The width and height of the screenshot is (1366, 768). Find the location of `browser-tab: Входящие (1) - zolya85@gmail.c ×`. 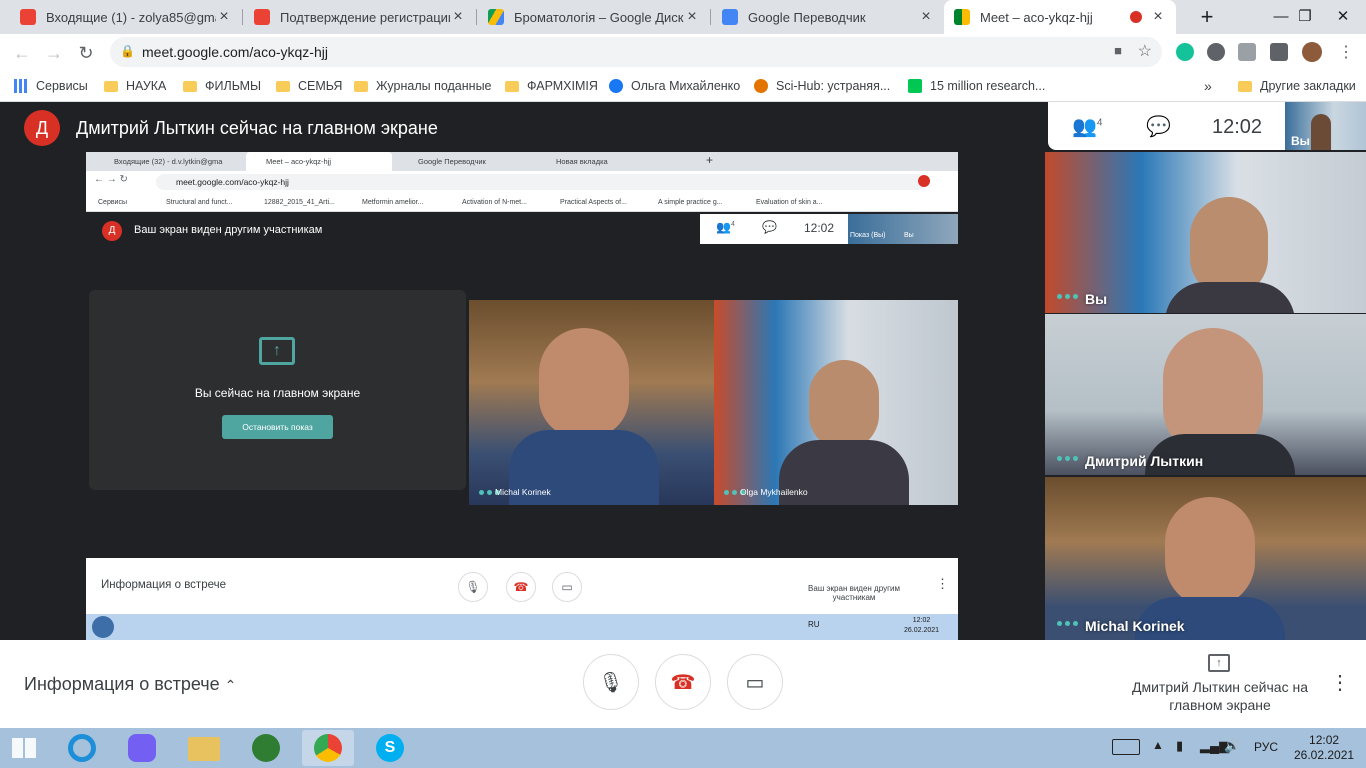

browser-tab: Входящие (1) - zolya85@gmail.c × is located at coordinates (126, 17).